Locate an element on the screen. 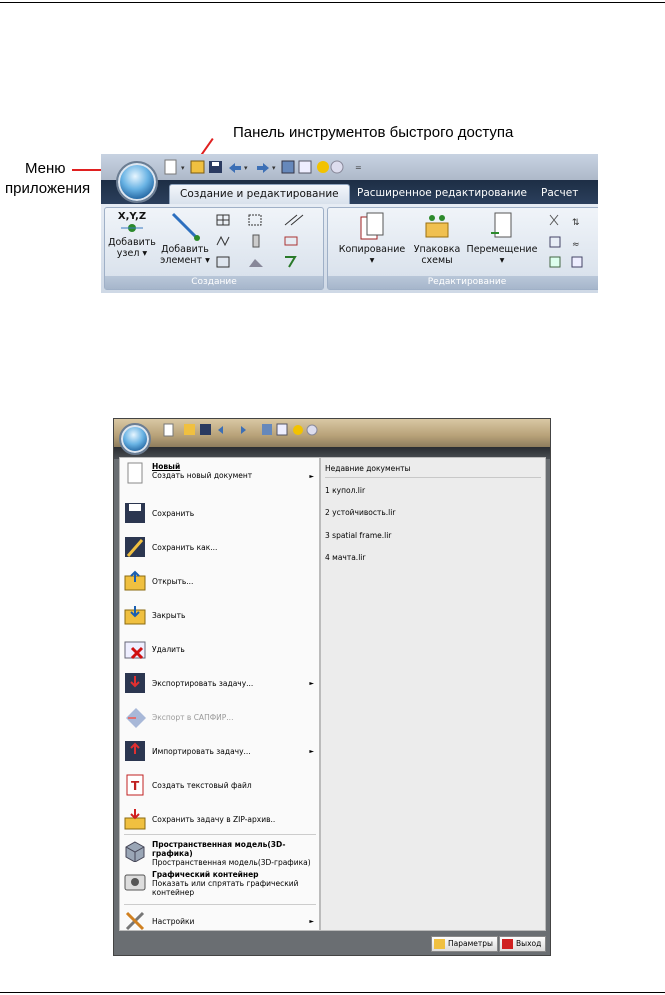  copy-label: Копирование is located at coordinates (372, 249).